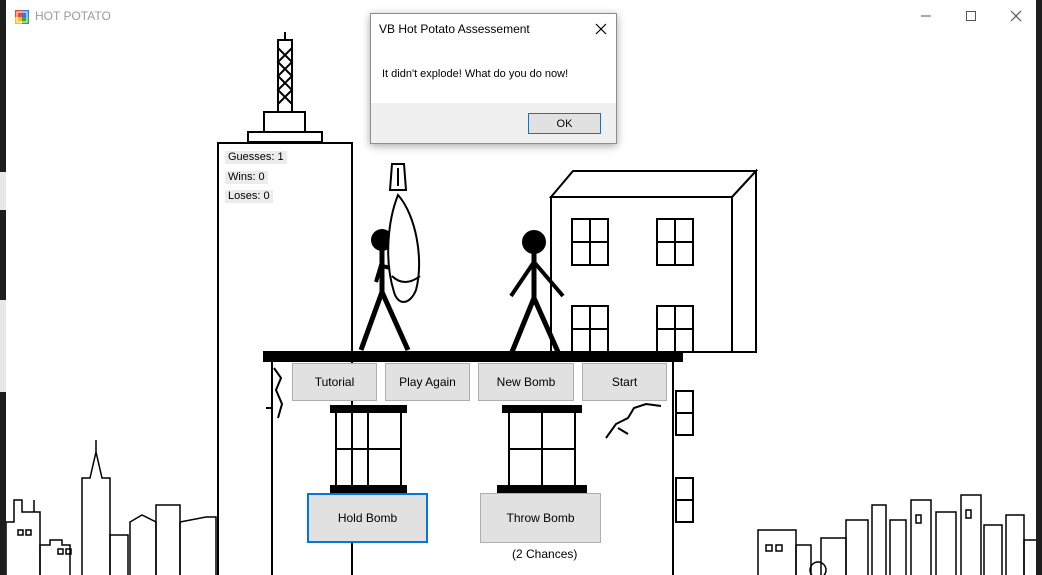 This screenshot has height=575, width=1042. I want to click on bomb-icon, so click(404, 233).